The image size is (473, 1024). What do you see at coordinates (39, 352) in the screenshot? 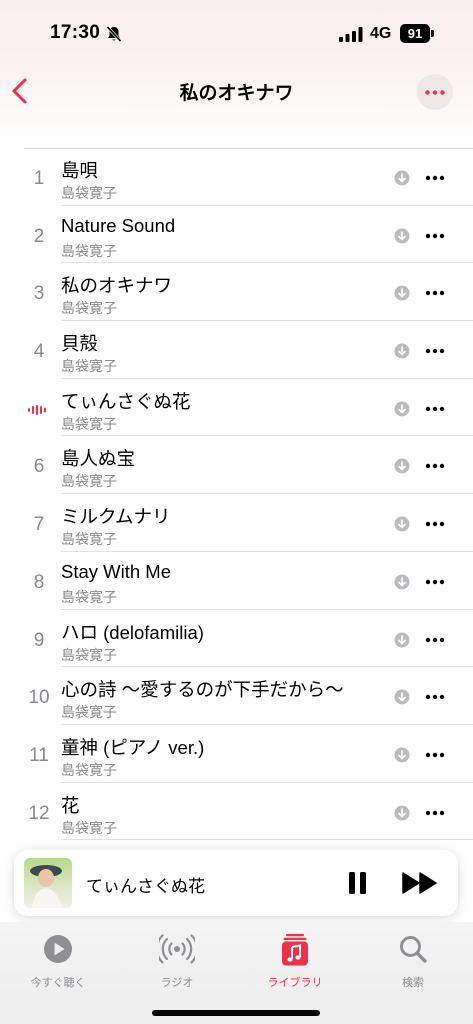
I see `track-number: 4` at bounding box center [39, 352].